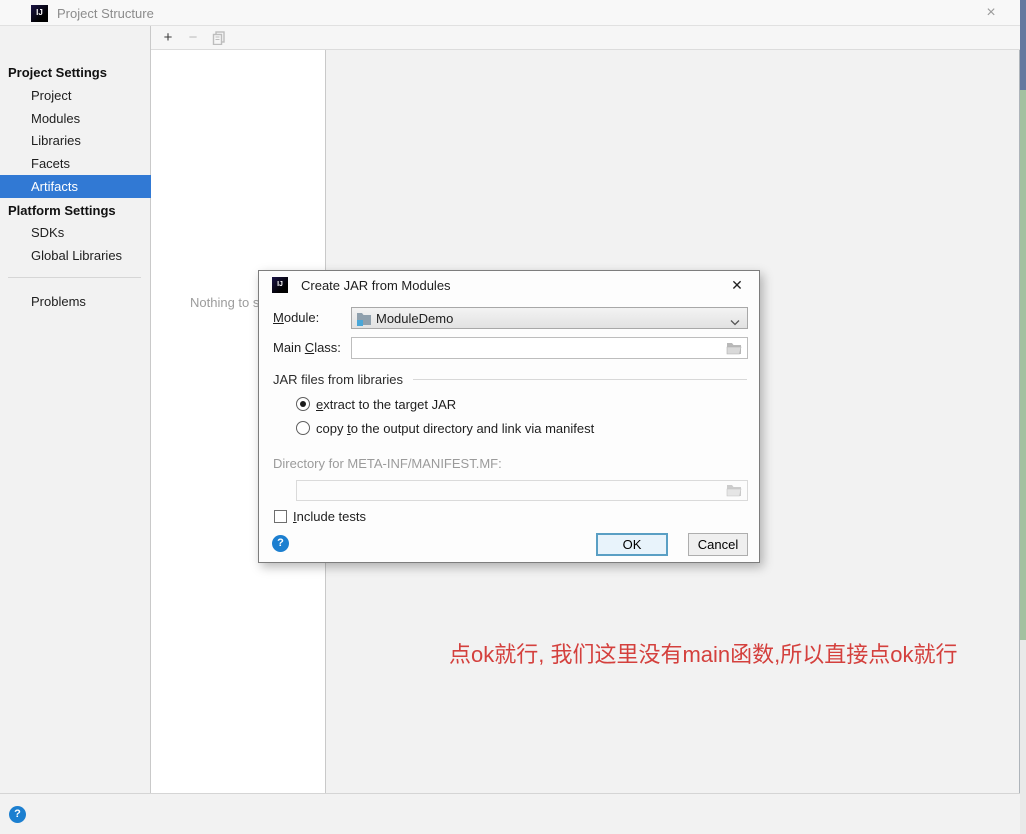 The width and height of the screenshot is (1026, 834). I want to click on main-class-field-wrap, so click(549, 348).